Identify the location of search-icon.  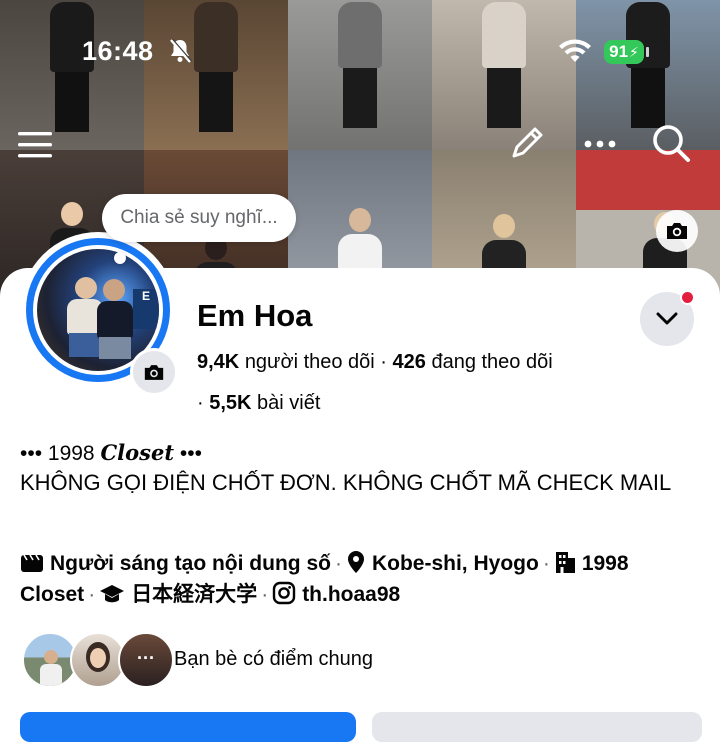
(671, 143).